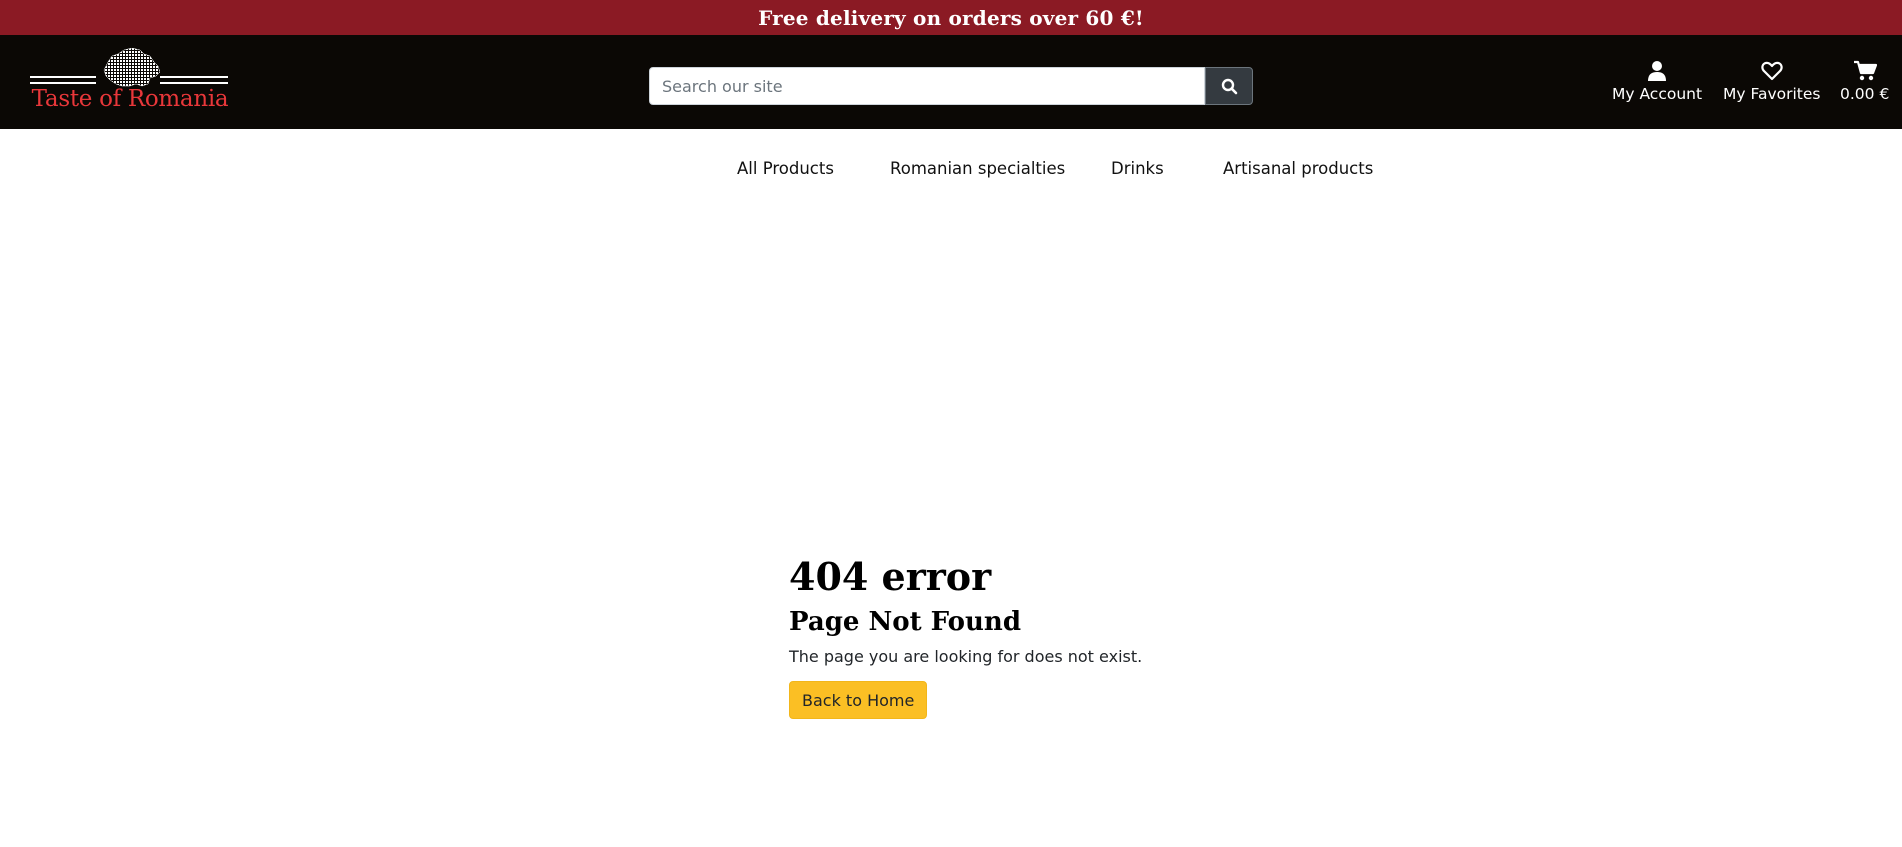 This screenshot has width=1902, height=847. I want to click on nav-item-artisanal-products: Artisanal products, so click(1298, 168).